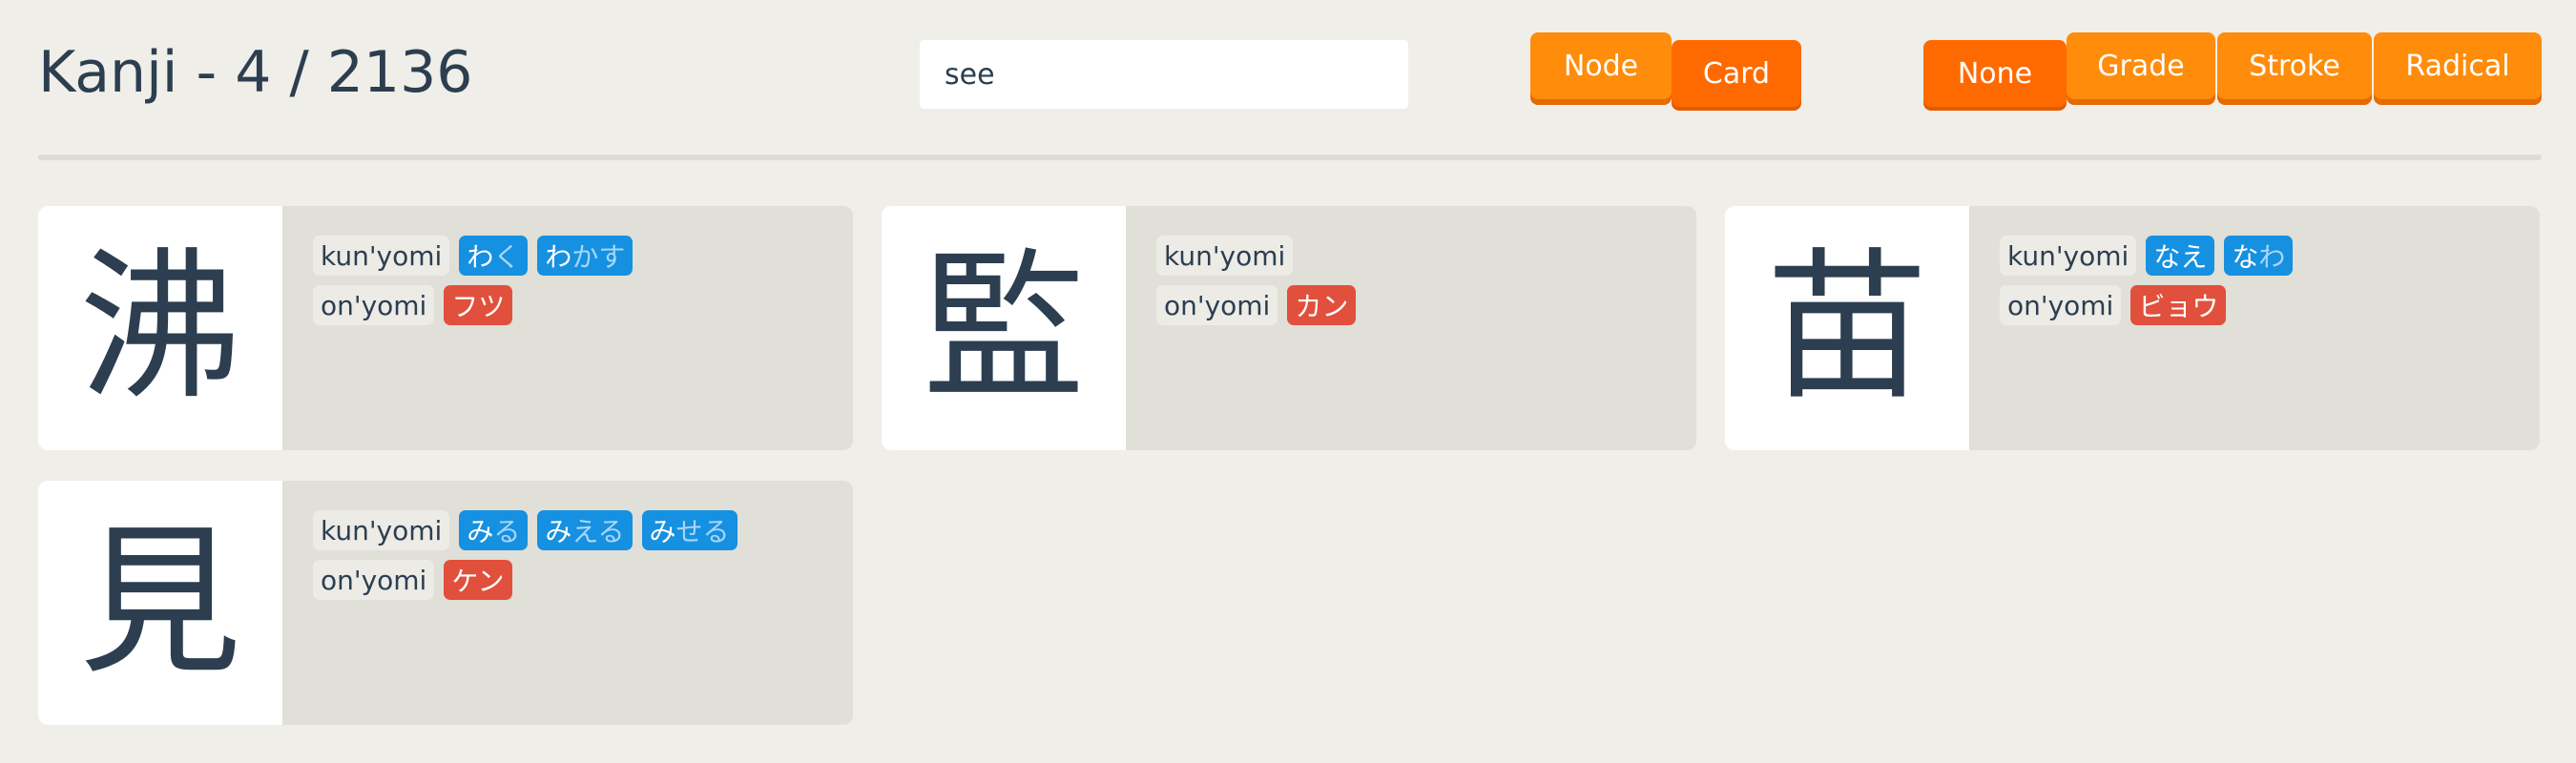  Describe the element at coordinates (2458, 65) in the screenshot. I see `sort-radical-button: Radical` at that location.